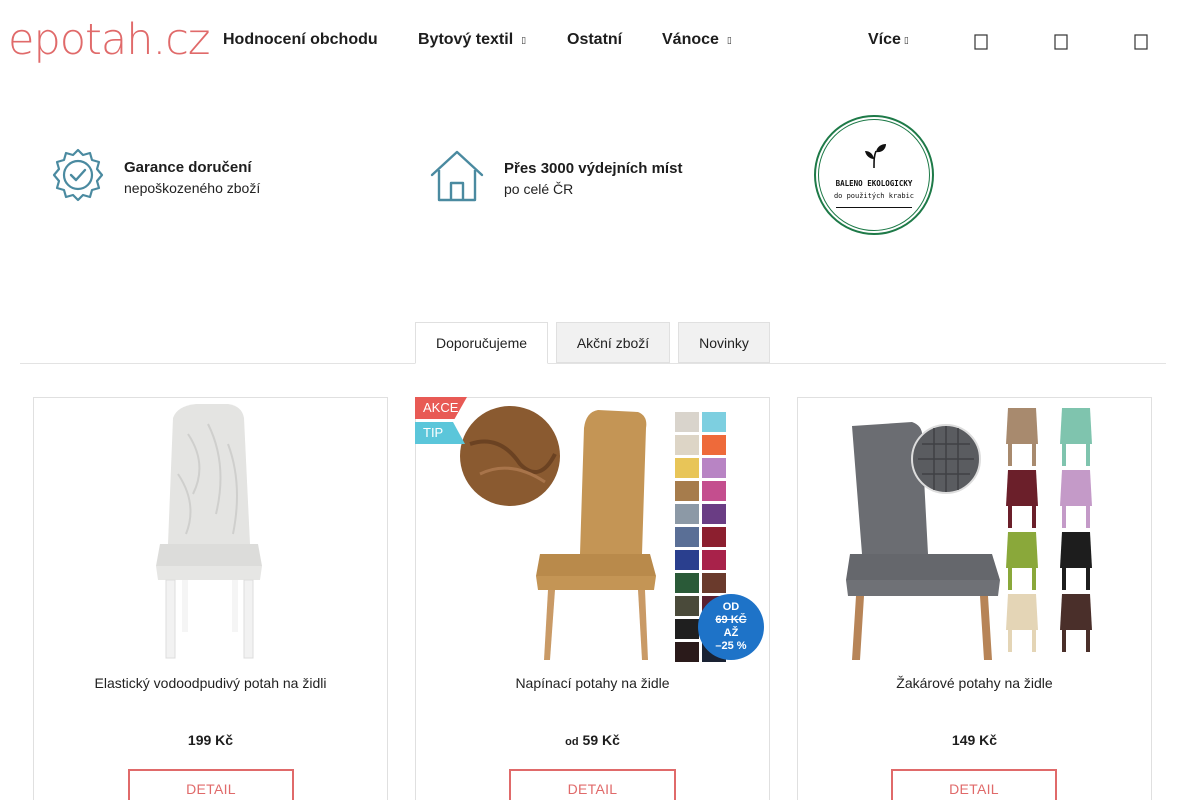 The image size is (1200, 800). Describe the element at coordinates (981, 42) in the screenshot. I see `search-icon` at that location.